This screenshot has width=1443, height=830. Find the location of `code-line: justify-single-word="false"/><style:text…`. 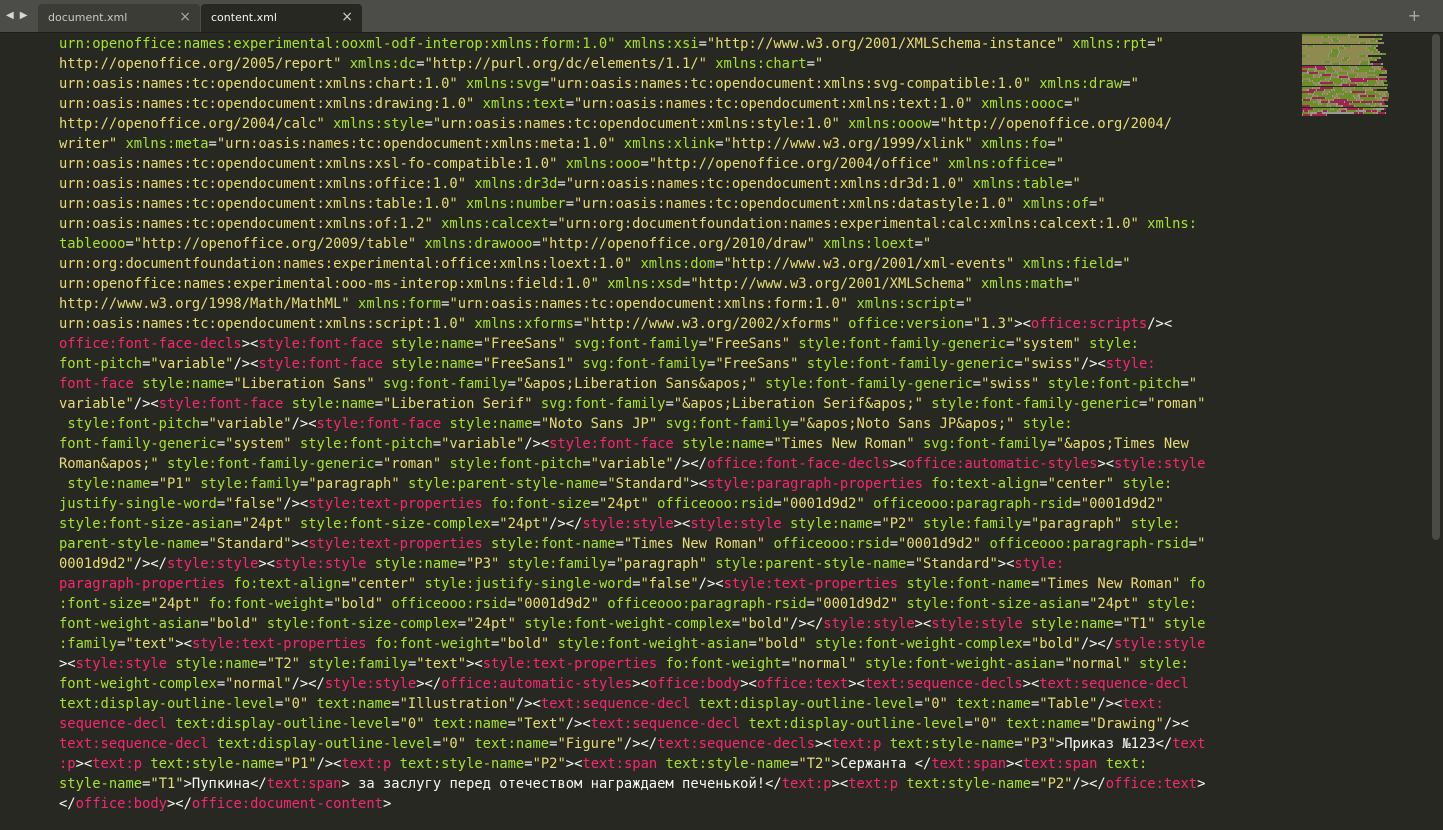

code-line: justify-single-word="false"/><style:text… is located at coordinates (611, 504).